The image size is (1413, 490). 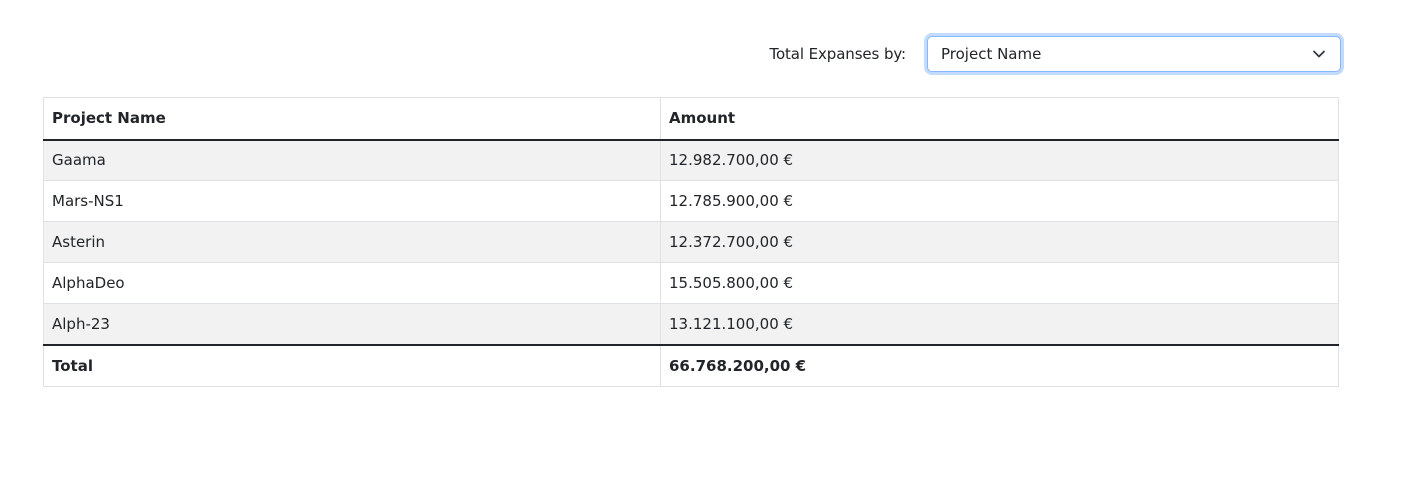 What do you see at coordinates (999, 365) in the screenshot?
I see `total-amount: 66.768.200,00 €` at bounding box center [999, 365].